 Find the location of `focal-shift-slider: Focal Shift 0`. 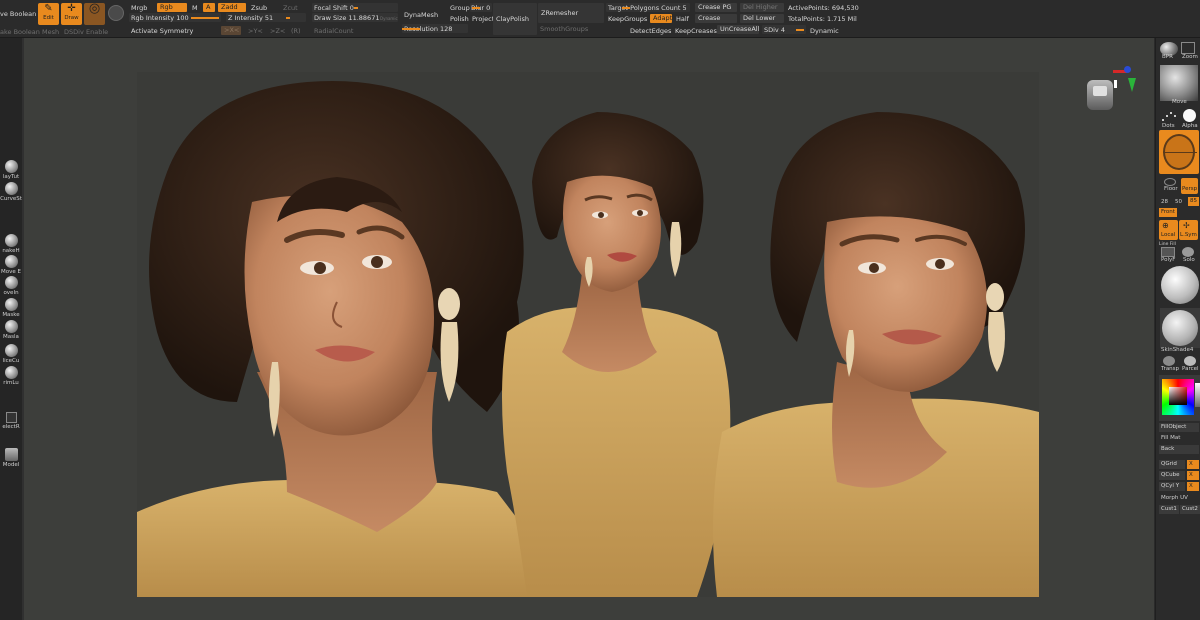

focal-shift-slider: Focal Shift 0 is located at coordinates (355, 7).